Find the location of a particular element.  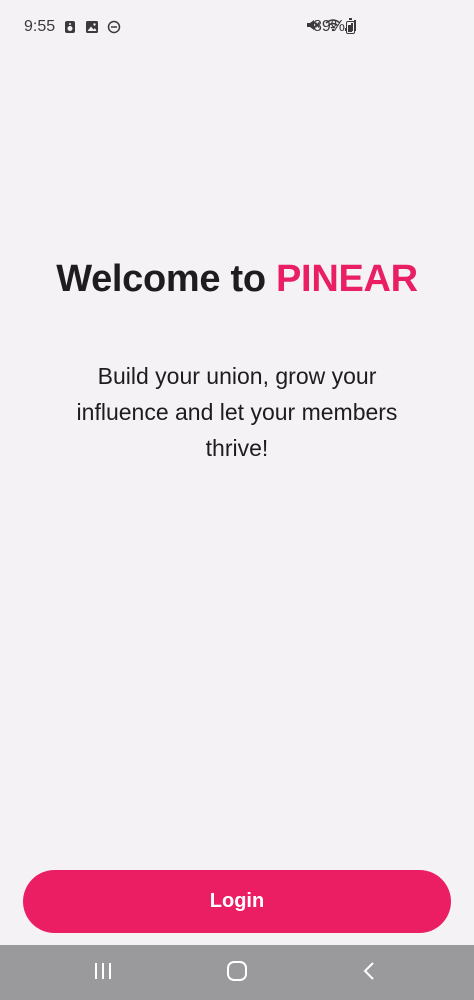

status-time: 9:55 is located at coordinates (40, 26).